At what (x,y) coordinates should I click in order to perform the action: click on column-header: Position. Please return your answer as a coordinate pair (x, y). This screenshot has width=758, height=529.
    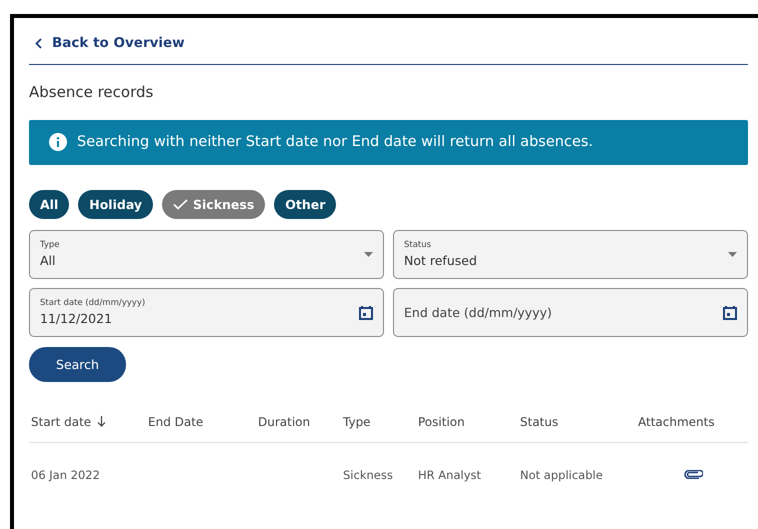
    Looking at the image, I should click on (441, 421).